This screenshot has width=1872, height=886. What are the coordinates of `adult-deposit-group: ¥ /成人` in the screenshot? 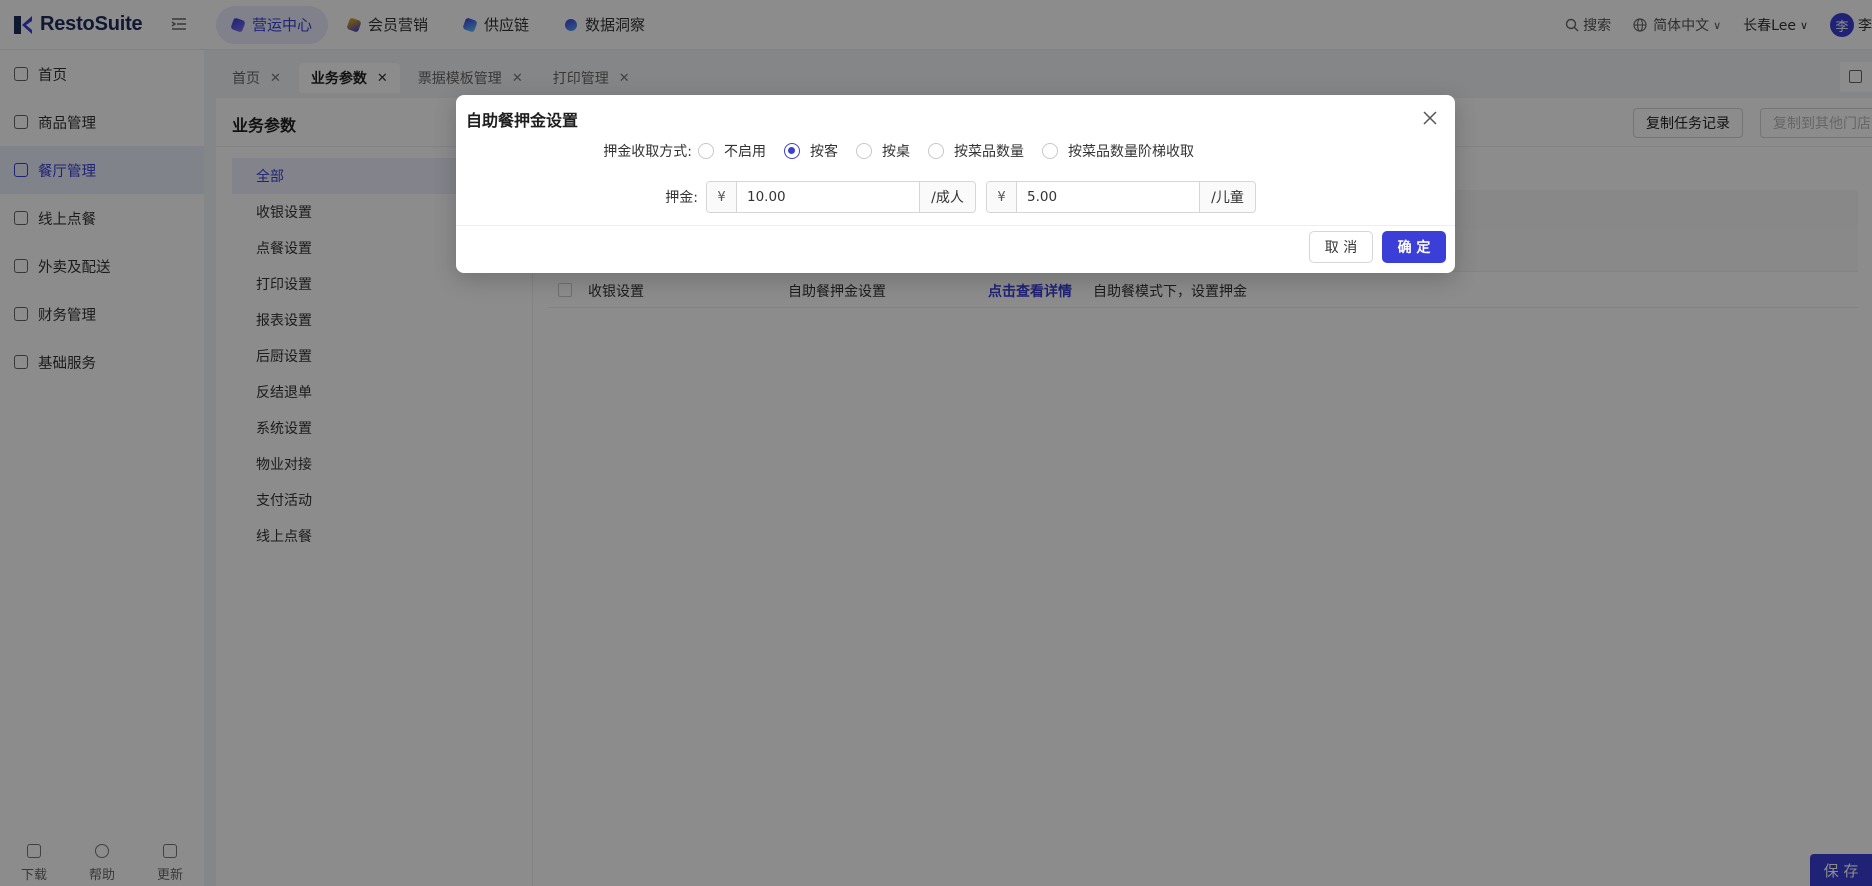 It's located at (841, 197).